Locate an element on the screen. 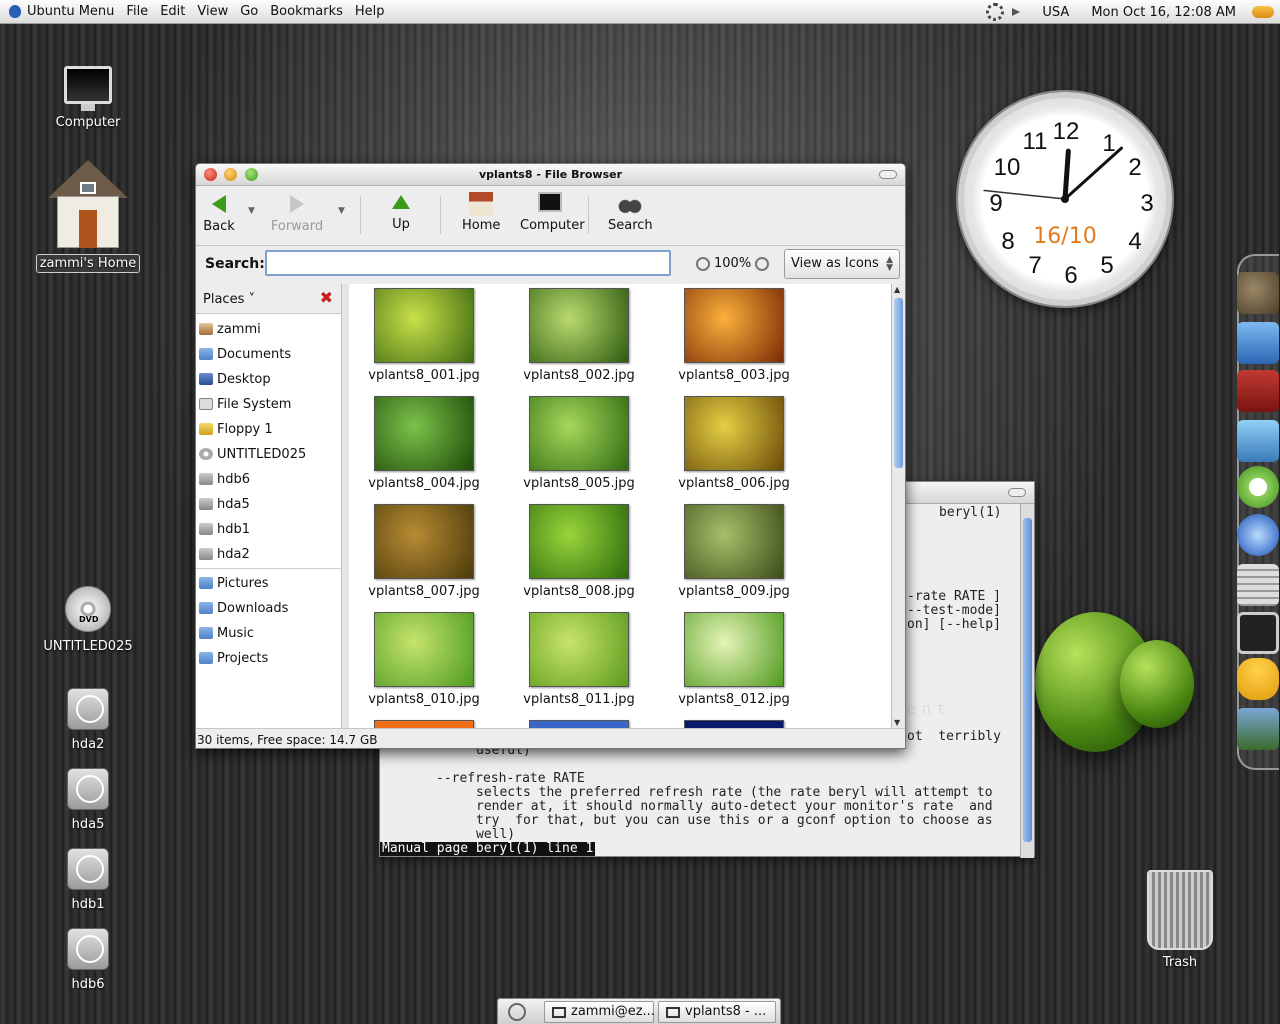  forward-history-dropdown-icon: ▼ is located at coordinates (341, 211).